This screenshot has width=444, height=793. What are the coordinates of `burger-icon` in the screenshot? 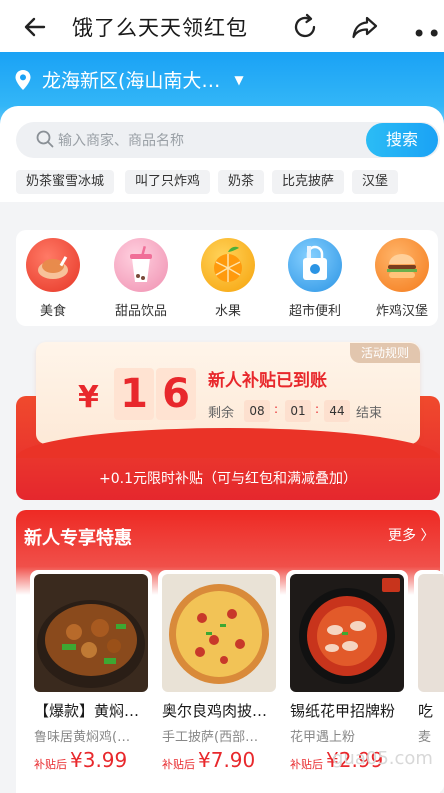 It's located at (402, 265).